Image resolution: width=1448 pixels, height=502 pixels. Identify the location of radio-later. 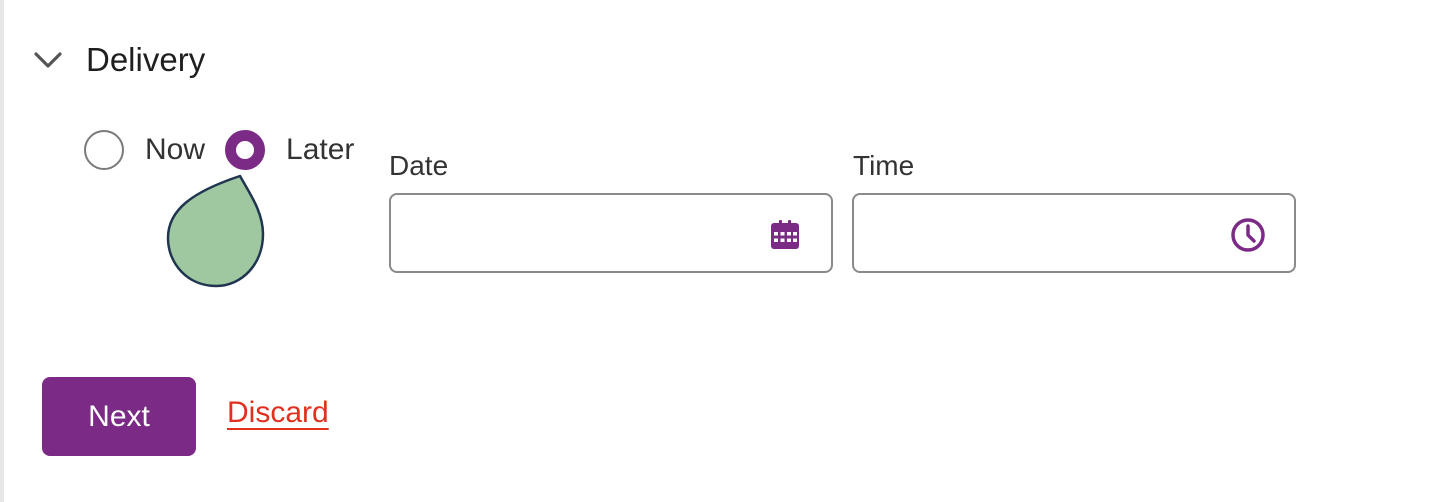
(245, 150).